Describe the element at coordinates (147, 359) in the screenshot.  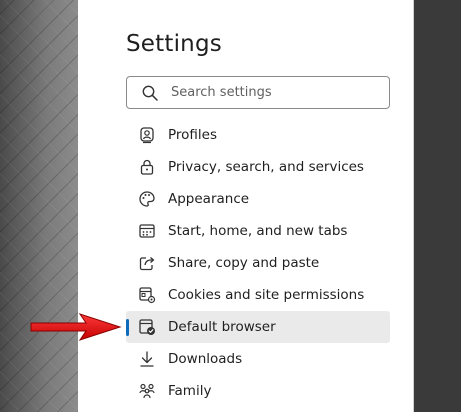
I see `download-icon` at that location.